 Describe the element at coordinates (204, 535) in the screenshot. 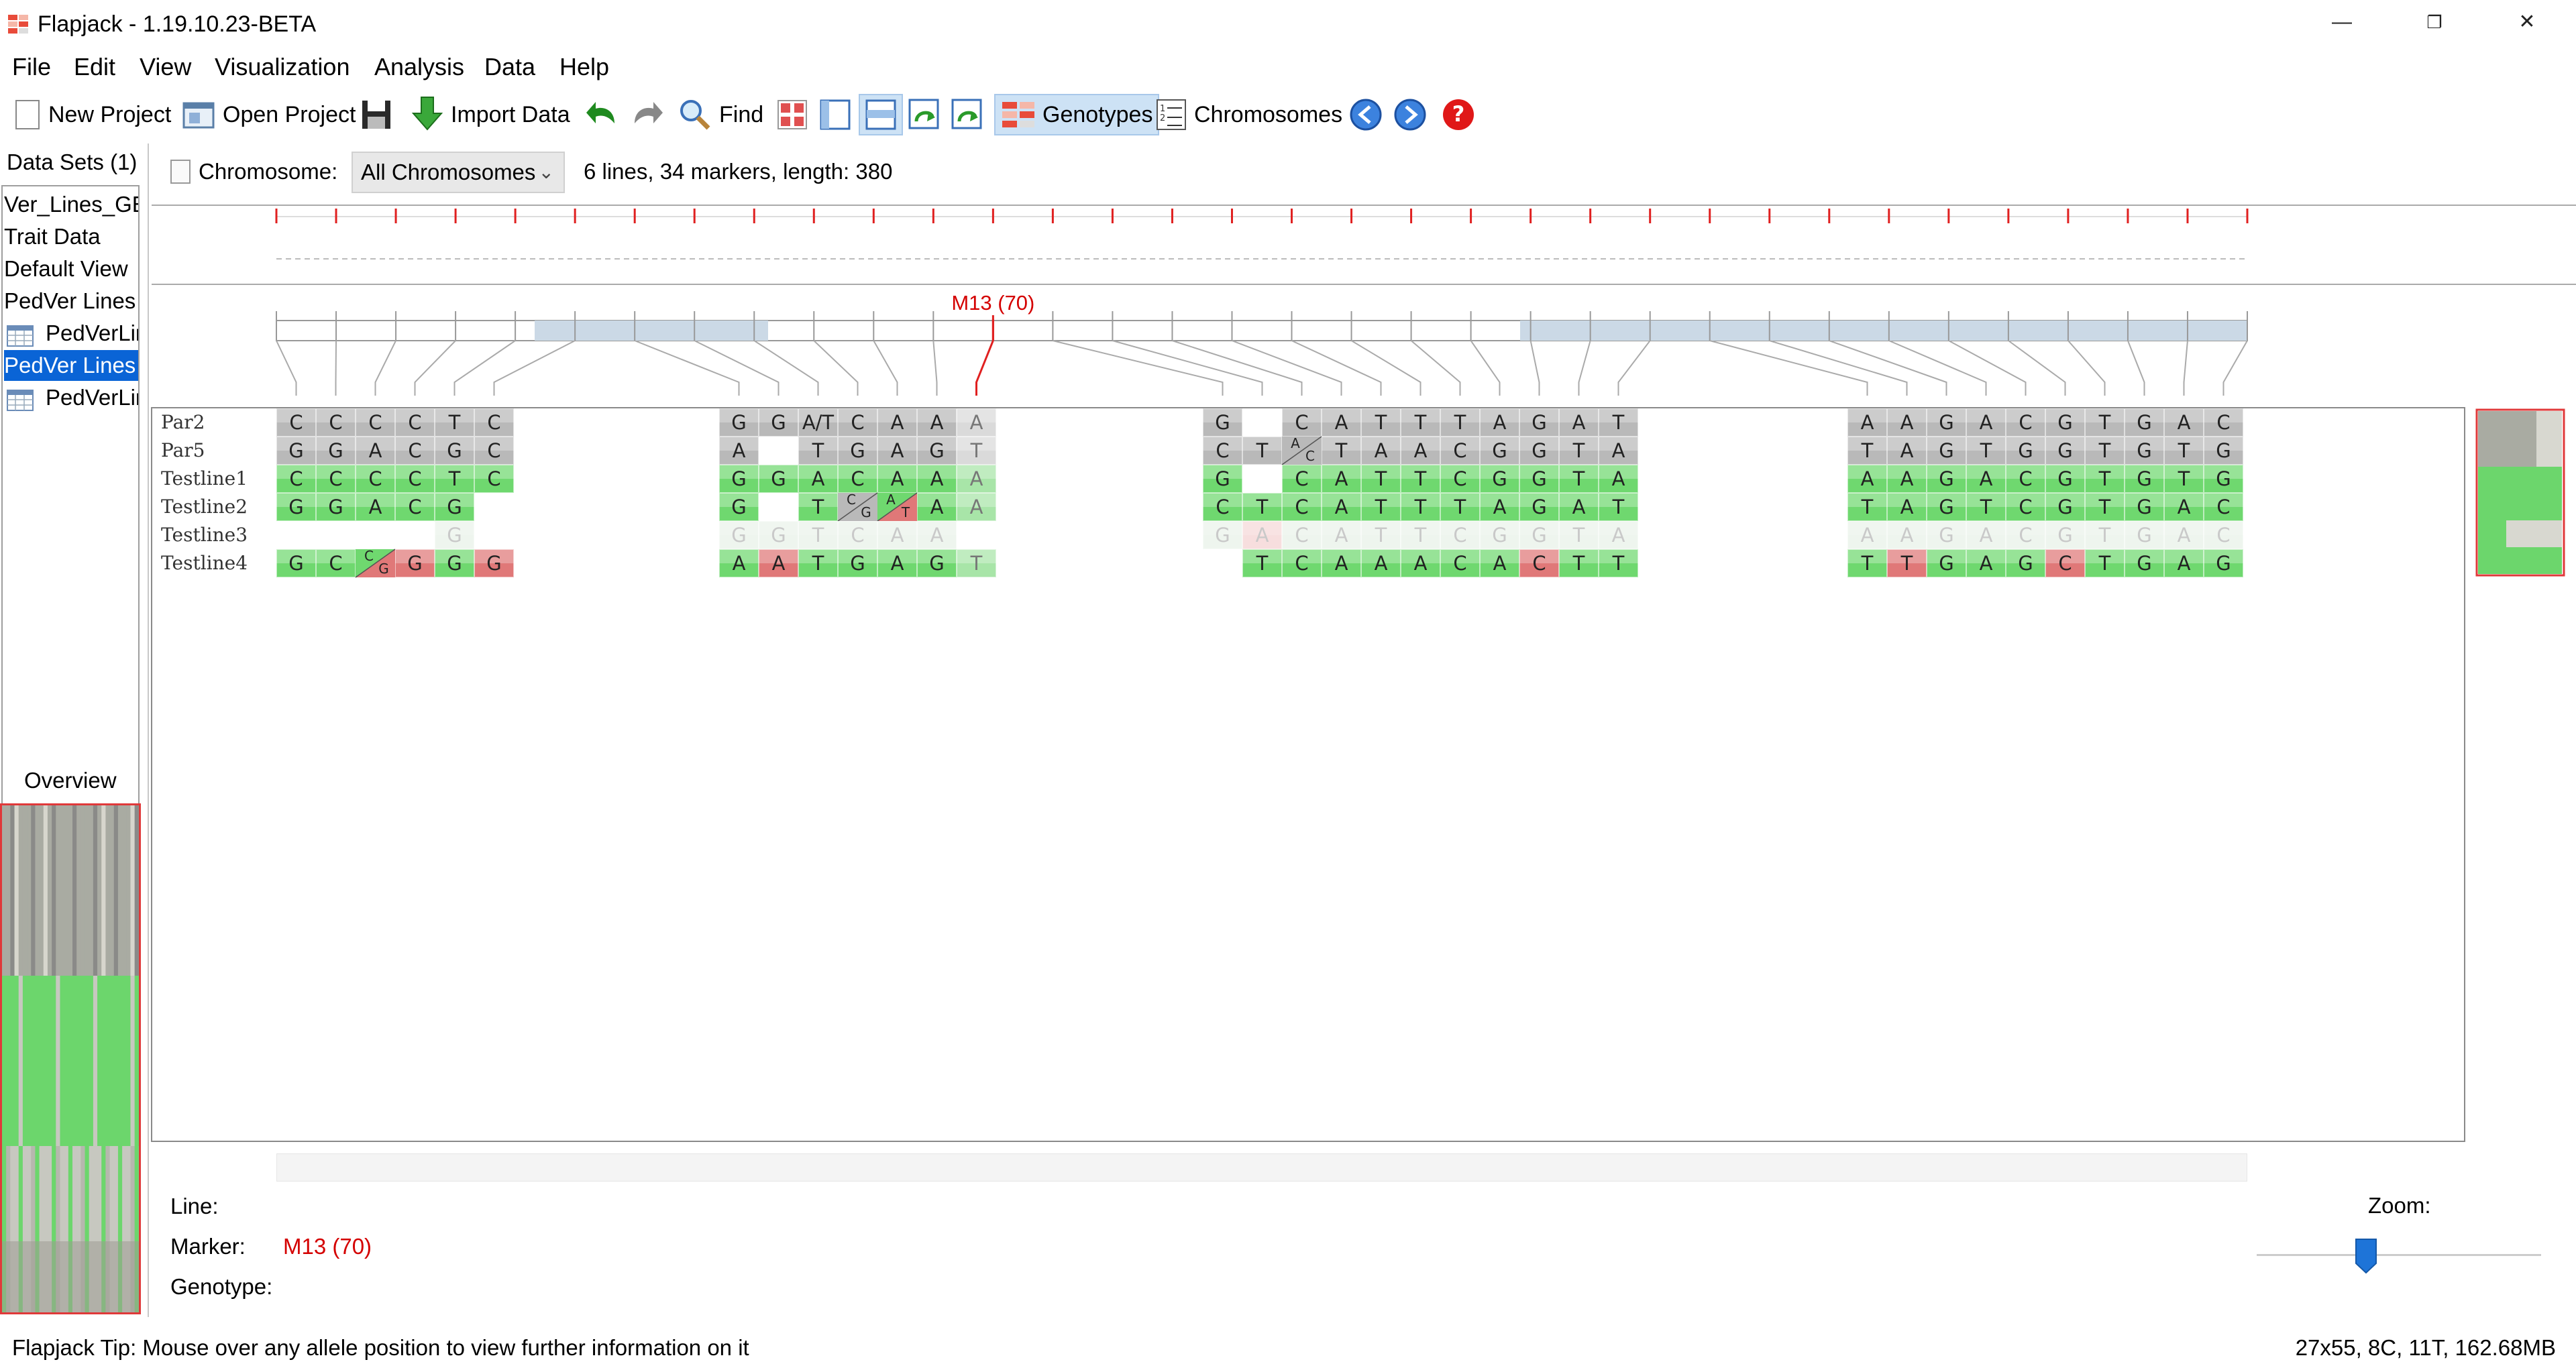

I see `line-name: Testline3` at that location.